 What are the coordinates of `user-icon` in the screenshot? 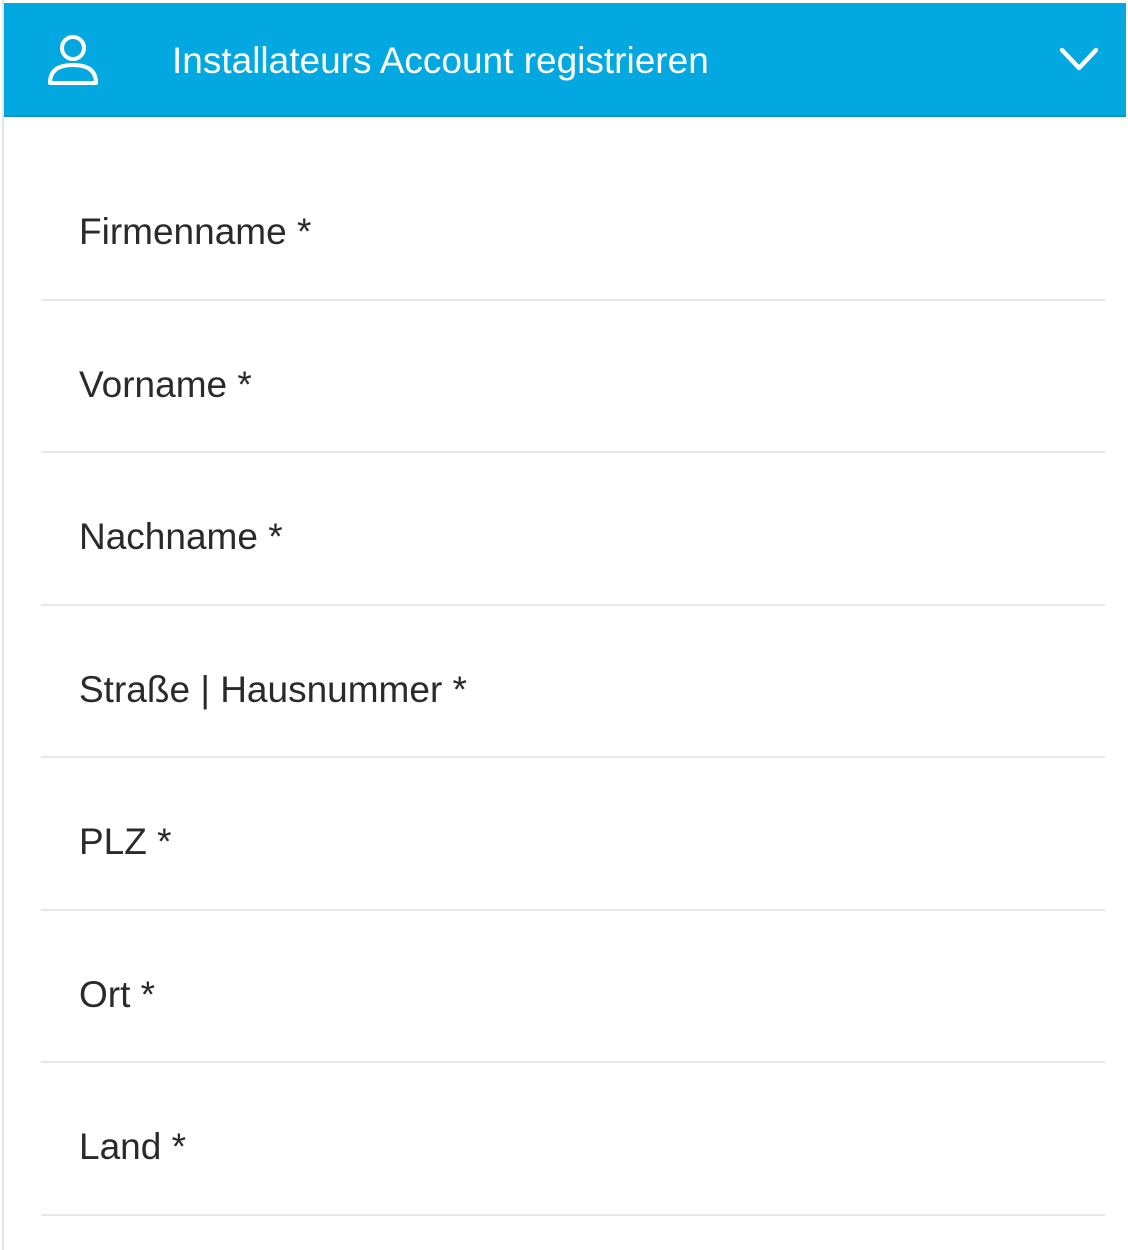 It's located at (73, 60).